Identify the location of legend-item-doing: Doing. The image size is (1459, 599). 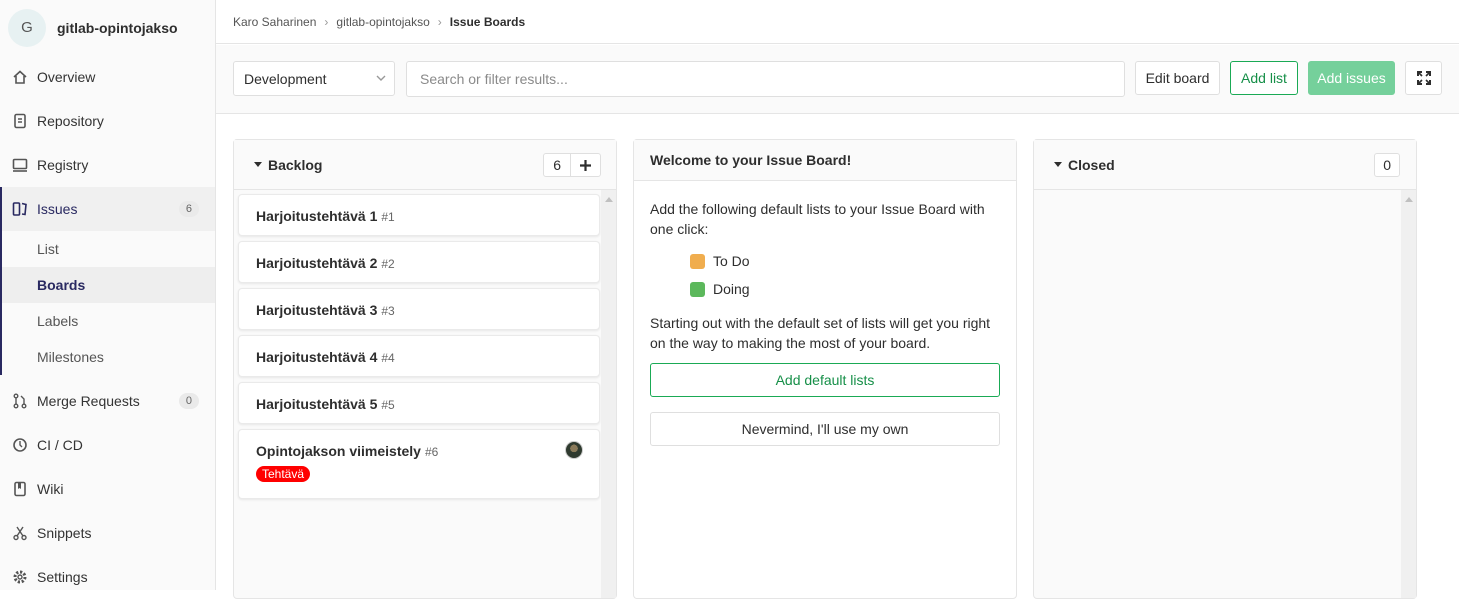
(845, 289).